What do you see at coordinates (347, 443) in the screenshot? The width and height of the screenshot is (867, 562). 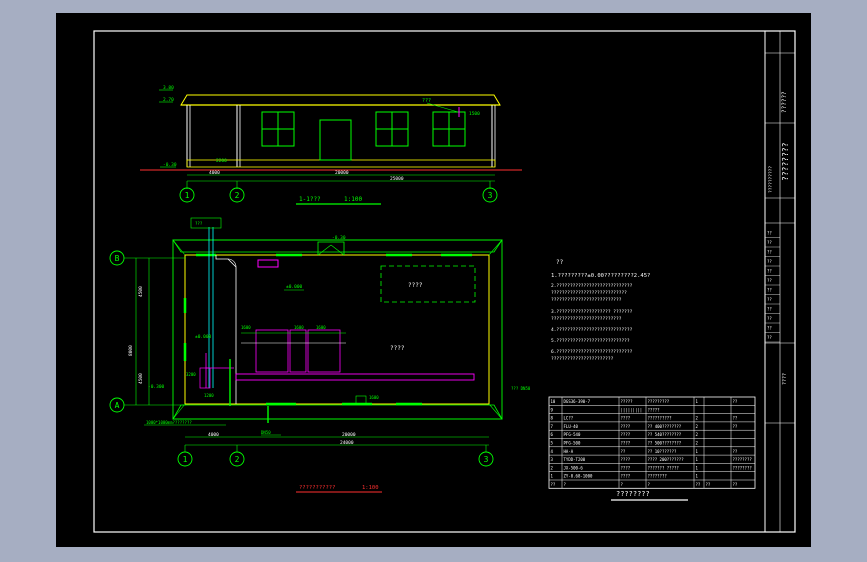 I see `plan-dim: 24000` at bounding box center [347, 443].